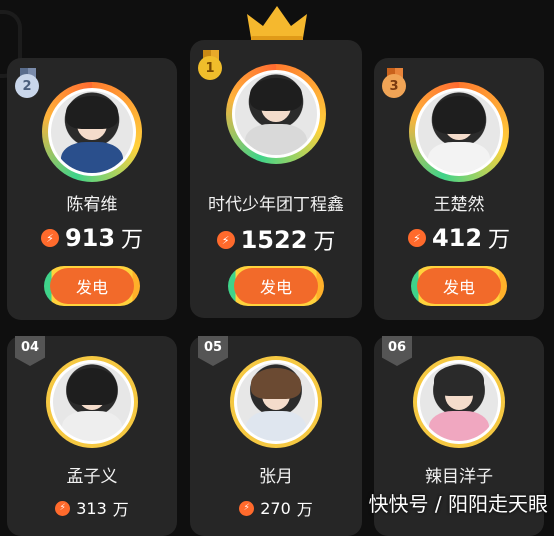  Describe the element at coordinates (459, 477) in the screenshot. I see `candidate-name: 辣目洋子` at that location.